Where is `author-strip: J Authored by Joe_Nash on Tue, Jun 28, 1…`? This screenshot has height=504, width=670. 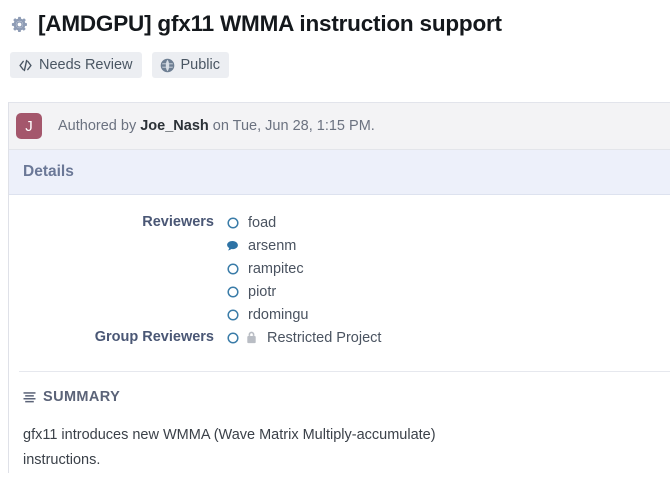
author-strip: J Authored by Joe_Nash on Tue, Jun 28, 1… is located at coordinates (339, 126).